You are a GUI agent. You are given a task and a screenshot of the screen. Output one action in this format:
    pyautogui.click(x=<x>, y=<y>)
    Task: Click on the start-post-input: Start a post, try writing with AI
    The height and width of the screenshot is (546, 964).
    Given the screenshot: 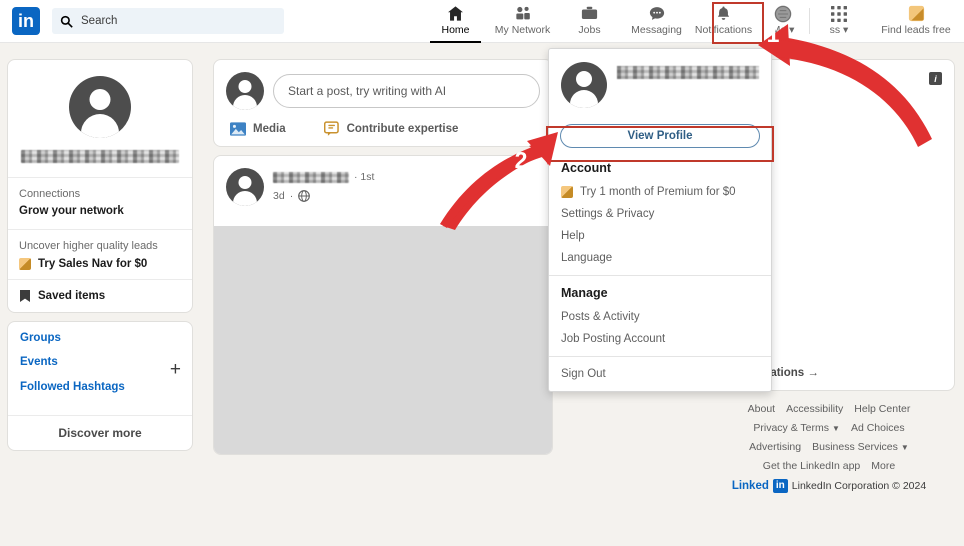 What is the action you would take?
    pyautogui.click(x=406, y=91)
    